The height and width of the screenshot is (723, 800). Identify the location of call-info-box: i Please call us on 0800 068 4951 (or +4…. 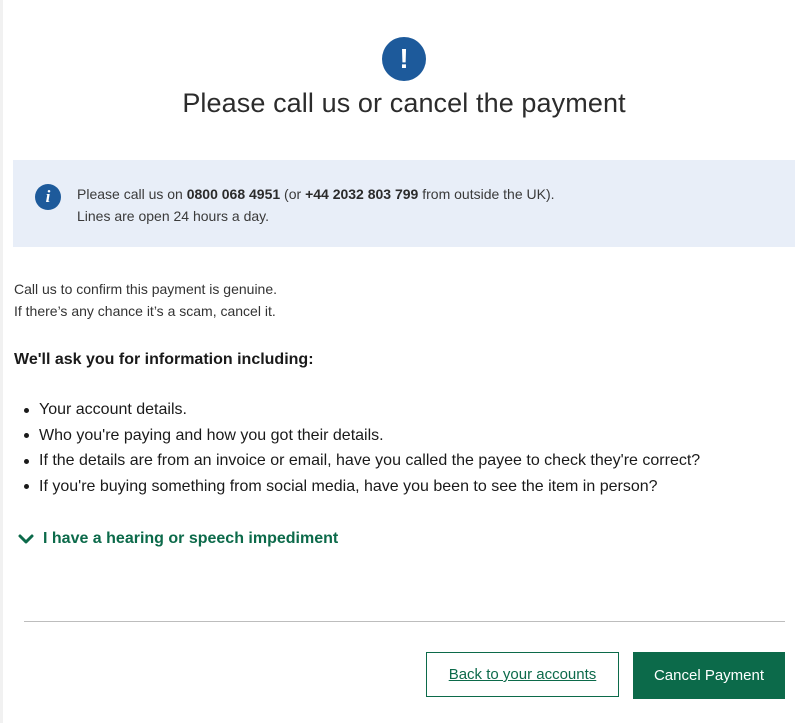
(404, 203).